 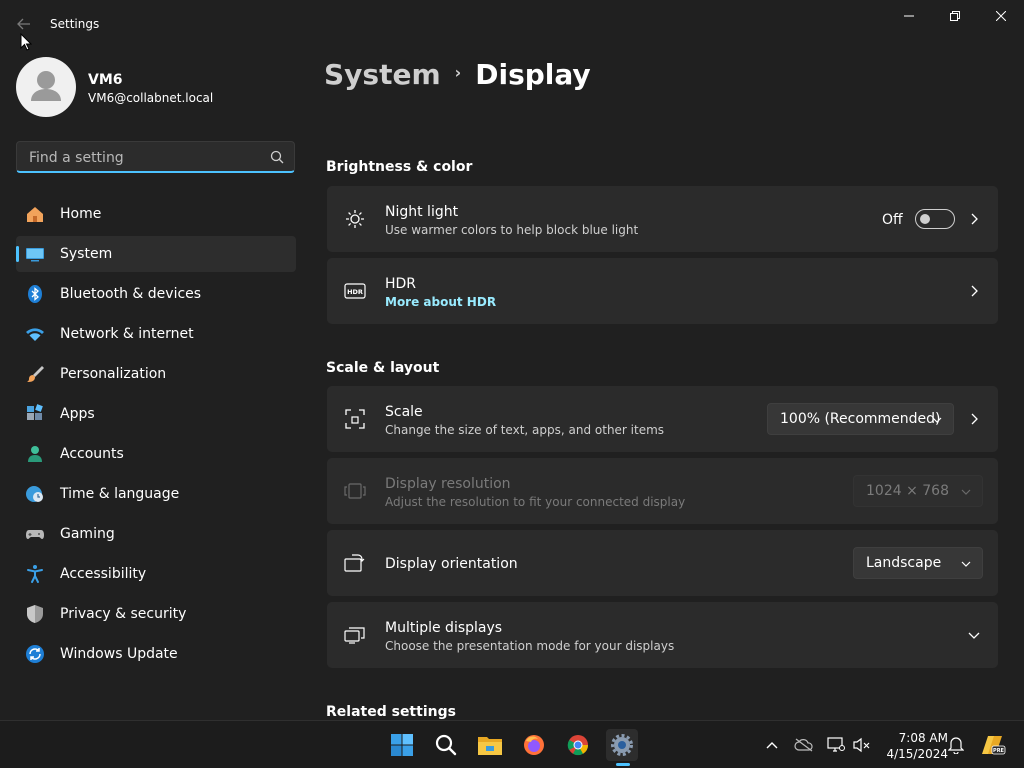 I want to click on firefox-icon, so click(x=534, y=745).